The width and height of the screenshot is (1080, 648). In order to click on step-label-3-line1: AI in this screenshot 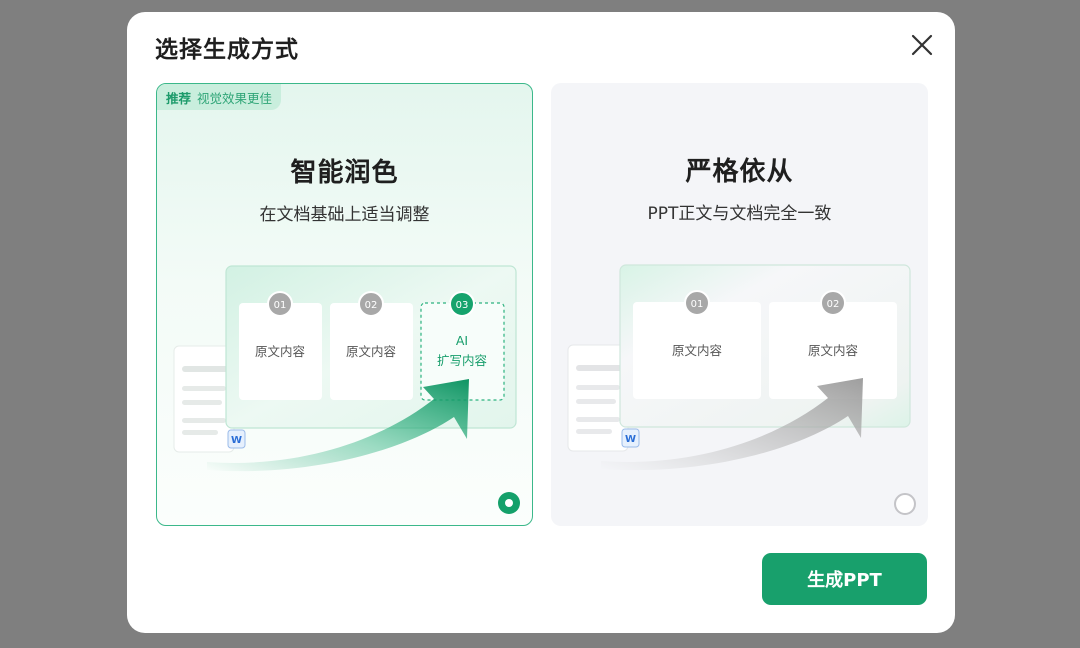, I will do `click(462, 340)`.